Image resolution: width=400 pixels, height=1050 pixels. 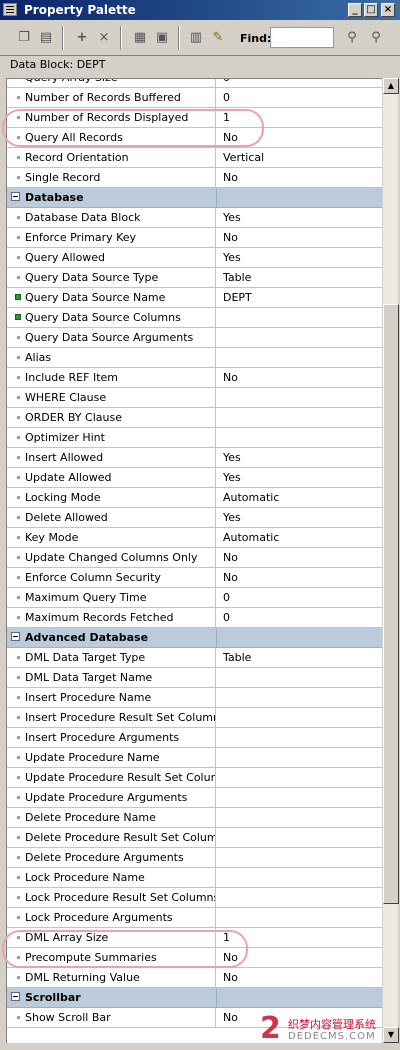 I want to click on find-next-icon: ⚲, so click(x=352, y=38).